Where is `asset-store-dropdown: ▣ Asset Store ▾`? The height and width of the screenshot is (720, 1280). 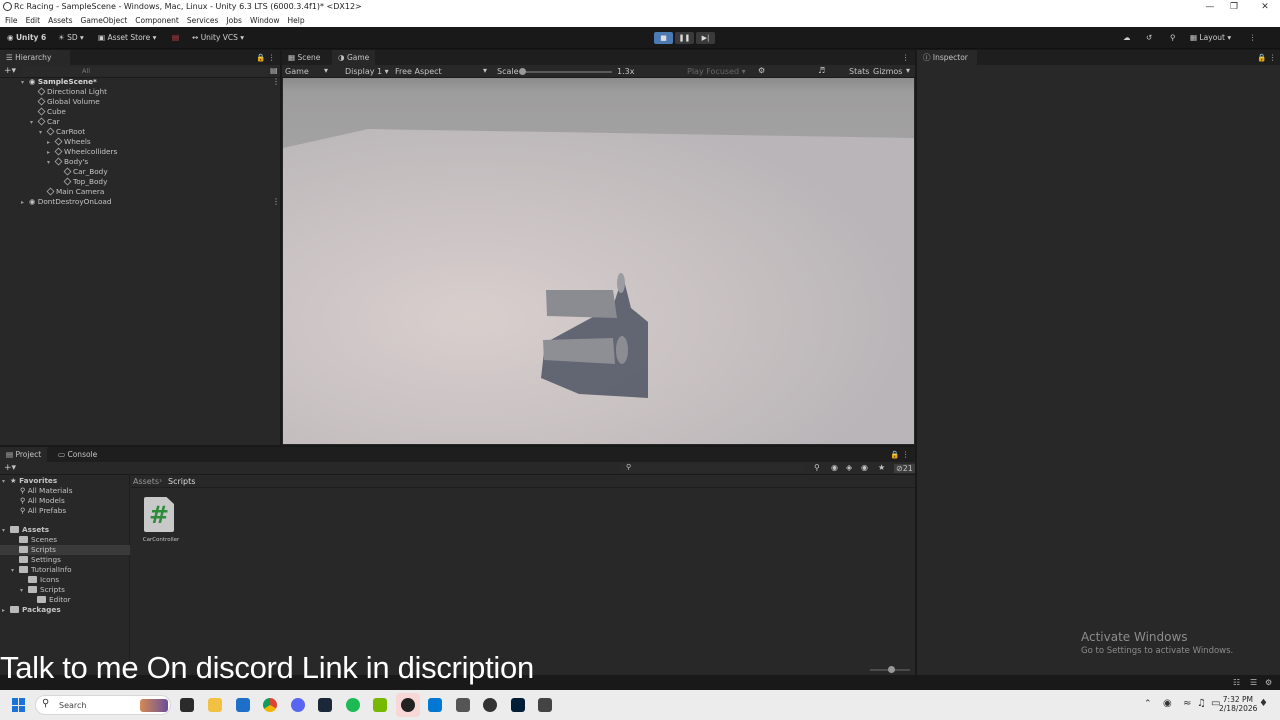
asset-store-dropdown: ▣ Asset Store ▾ is located at coordinates (127, 37).